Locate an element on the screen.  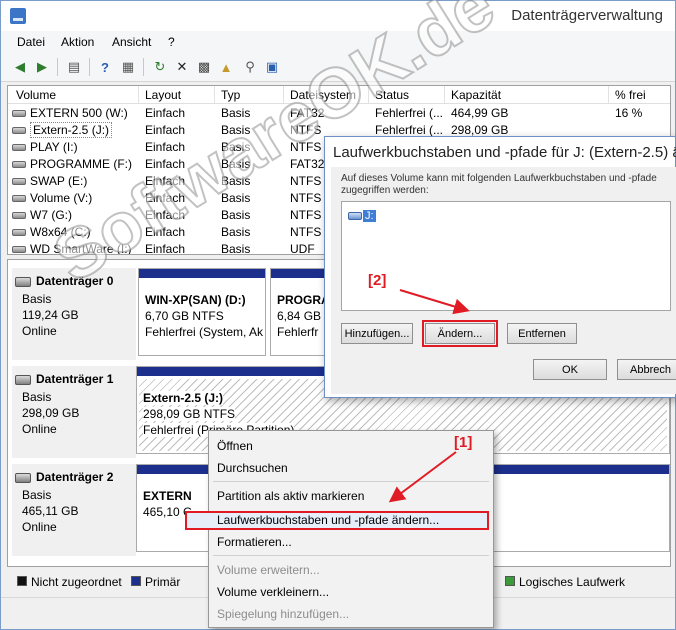
volume-capacity: 464,99 GB is located at coordinates (480, 113).